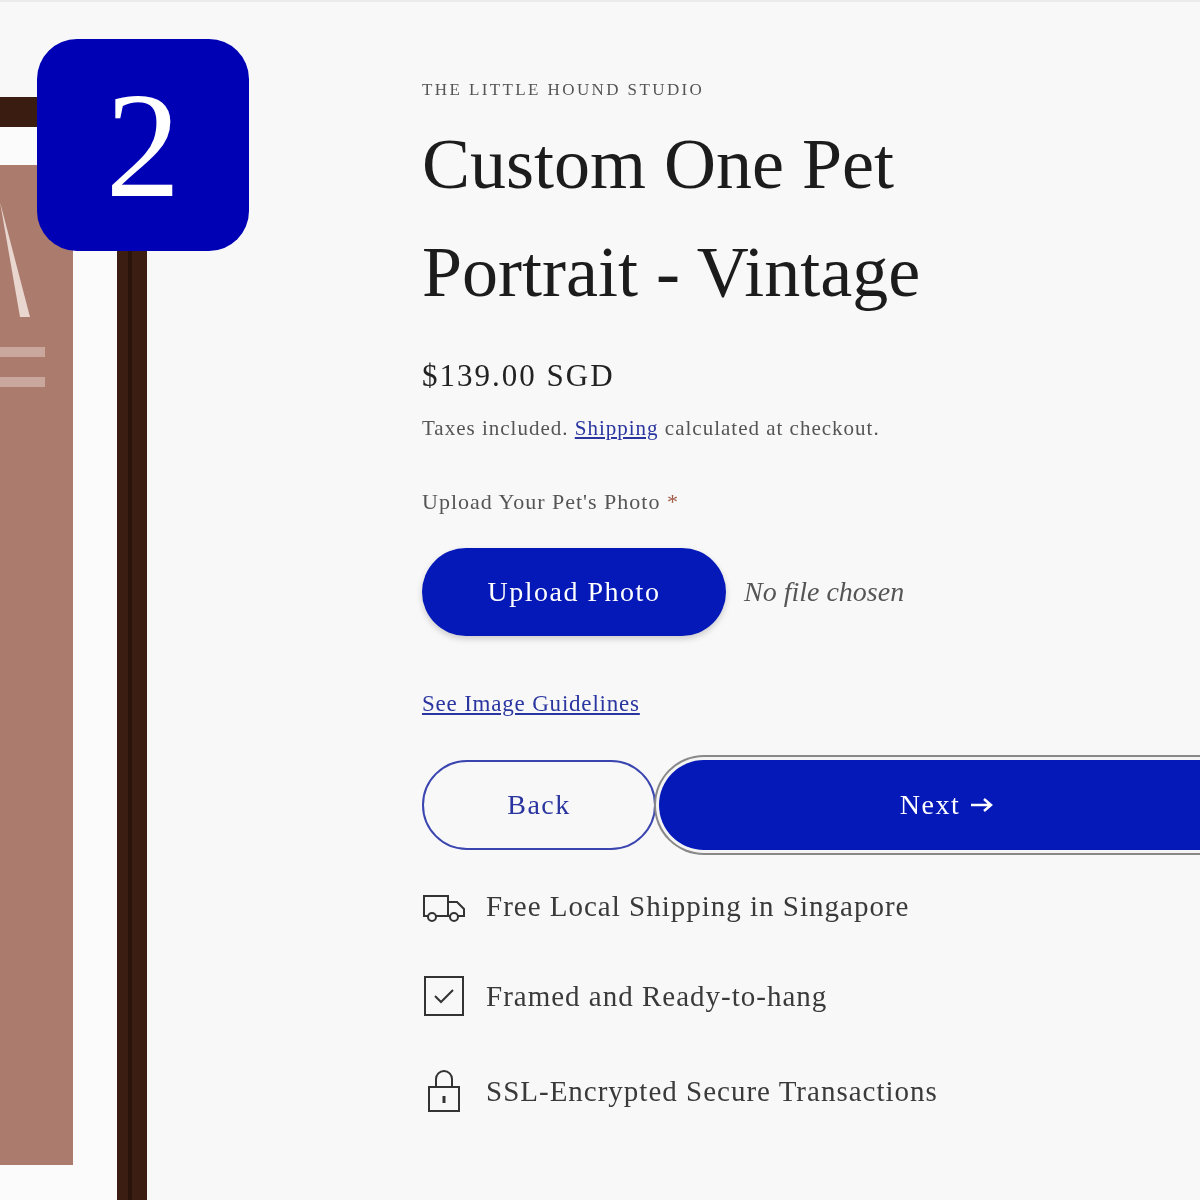 This screenshot has height=1200, width=1200. What do you see at coordinates (698, 906) in the screenshot?
I see `feature-text: Free Local Shipping in Singapore` at bounding box center [698, 906].